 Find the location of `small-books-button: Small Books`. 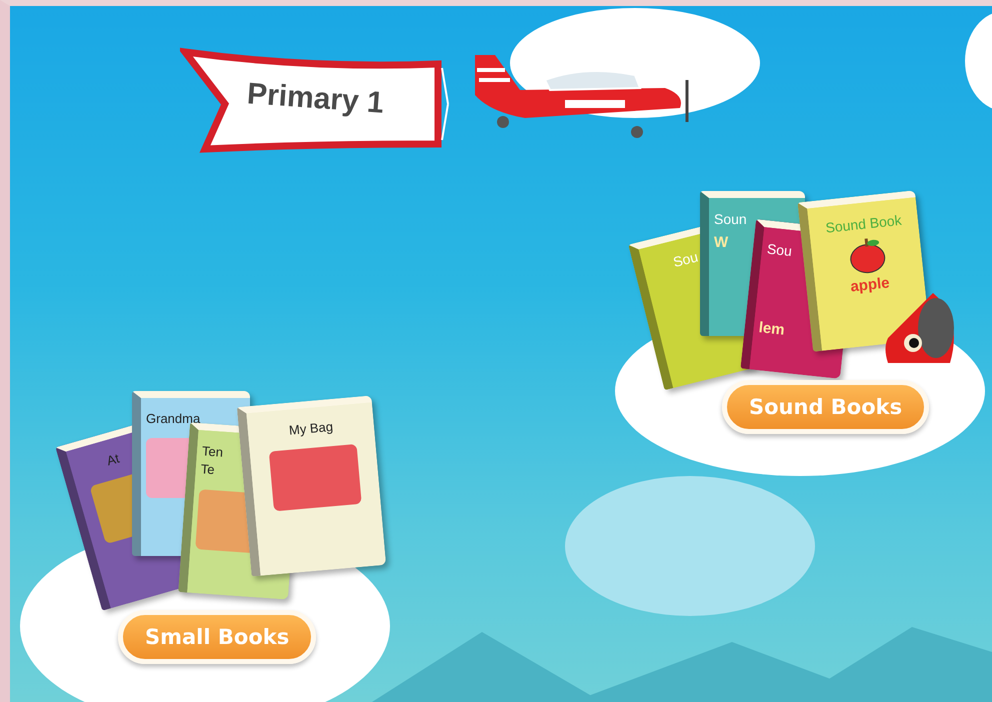

small-books-button: Small Books is located at coordinates (217, 637).